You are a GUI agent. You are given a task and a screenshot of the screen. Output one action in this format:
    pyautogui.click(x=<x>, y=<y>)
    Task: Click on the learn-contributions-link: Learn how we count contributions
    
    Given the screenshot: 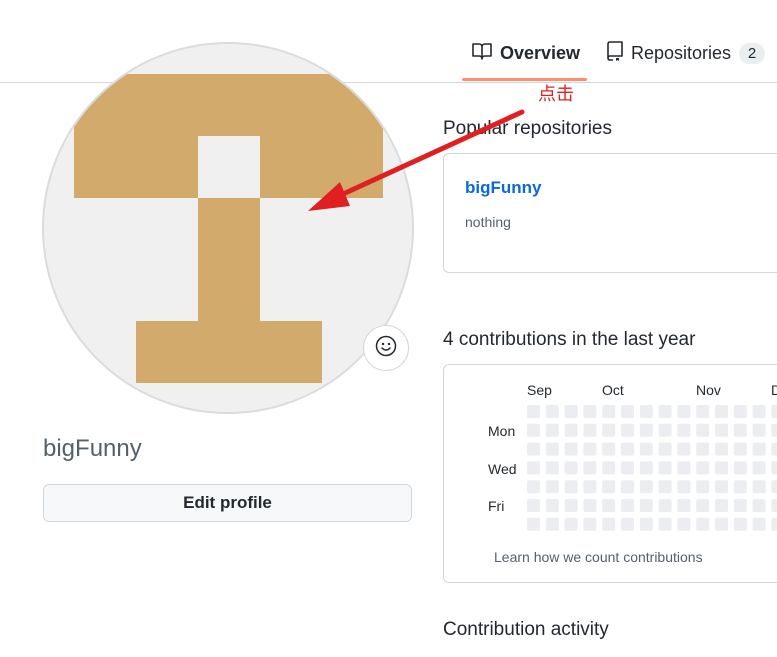 What is the action you would take?
    pyautogui.click(x=598, y=557)
    